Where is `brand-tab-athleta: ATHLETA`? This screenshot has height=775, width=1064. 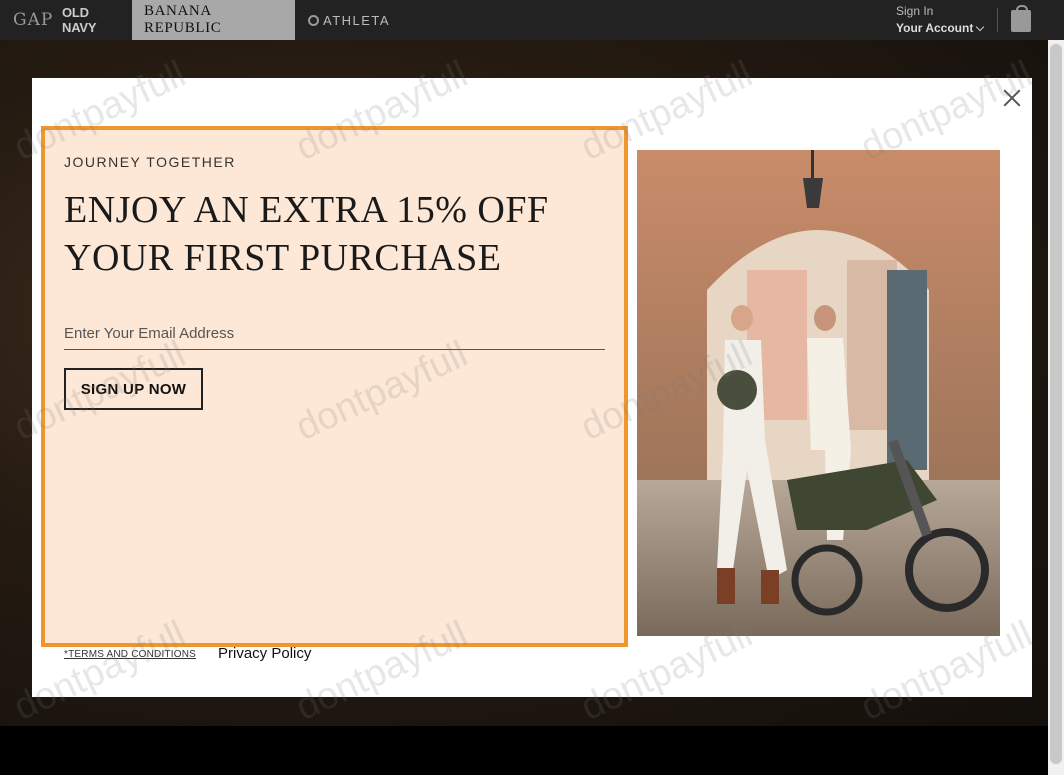 brand-tab-athleta: ATHLETA is located at coordinates (348, 20).